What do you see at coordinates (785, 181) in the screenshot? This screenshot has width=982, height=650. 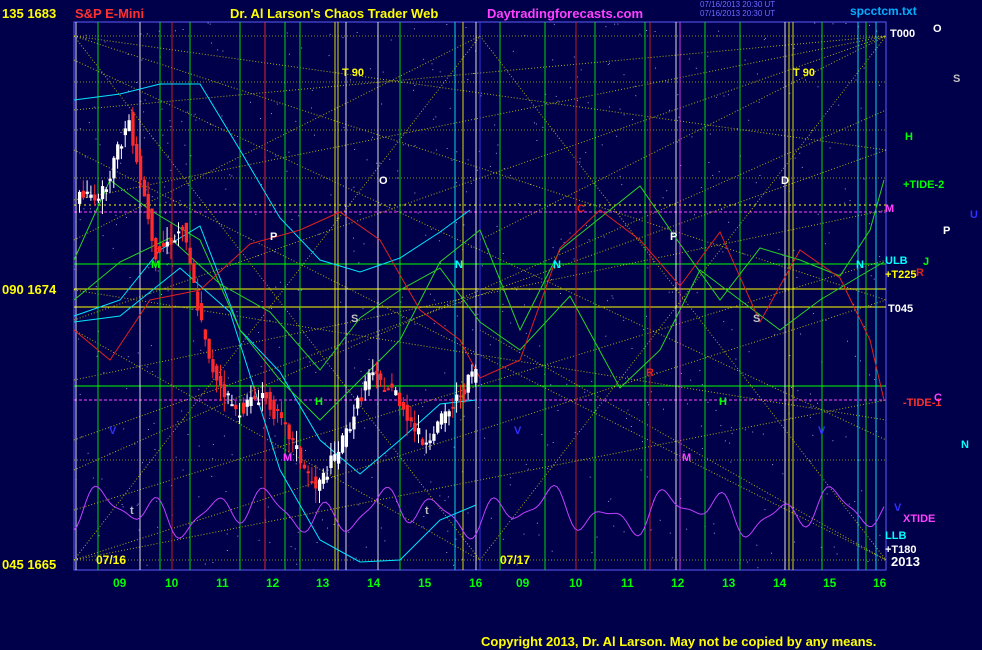 I see `marker-d-day2: D` at bounding box center [785, 181].